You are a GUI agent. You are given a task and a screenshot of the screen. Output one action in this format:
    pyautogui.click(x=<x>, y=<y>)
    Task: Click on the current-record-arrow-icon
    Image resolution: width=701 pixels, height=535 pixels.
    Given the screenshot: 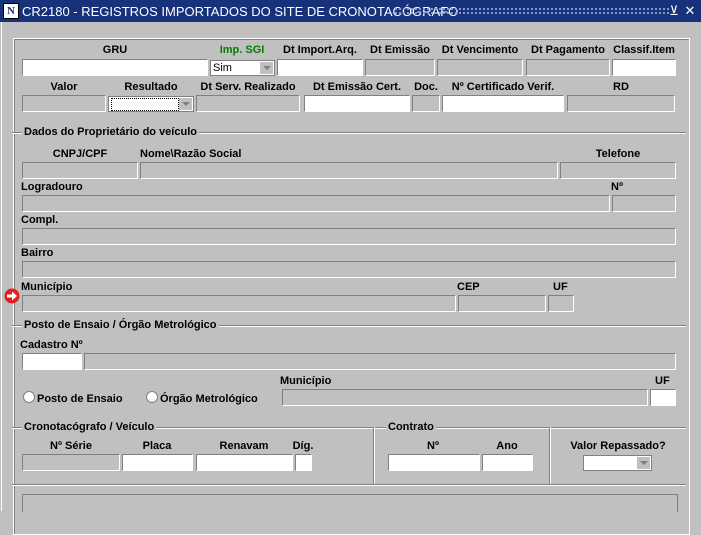 What is the action you would take?
    pyautogui.click(x=12, y=296)
    